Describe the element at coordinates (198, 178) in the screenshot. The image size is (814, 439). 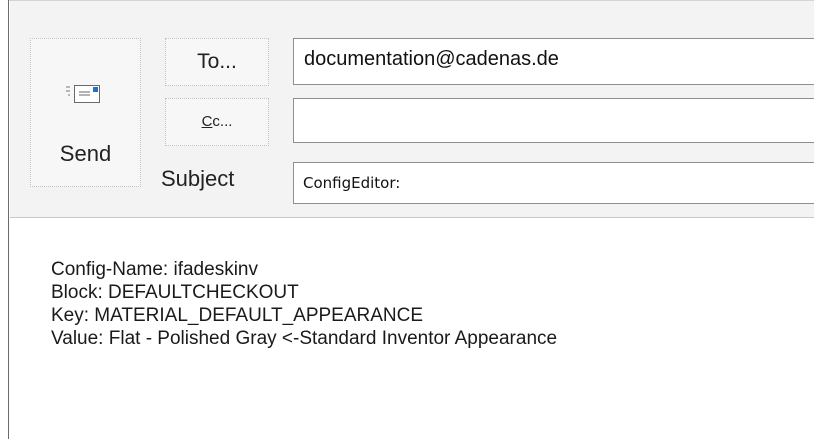
I see `subject-label: Subject` at that location.